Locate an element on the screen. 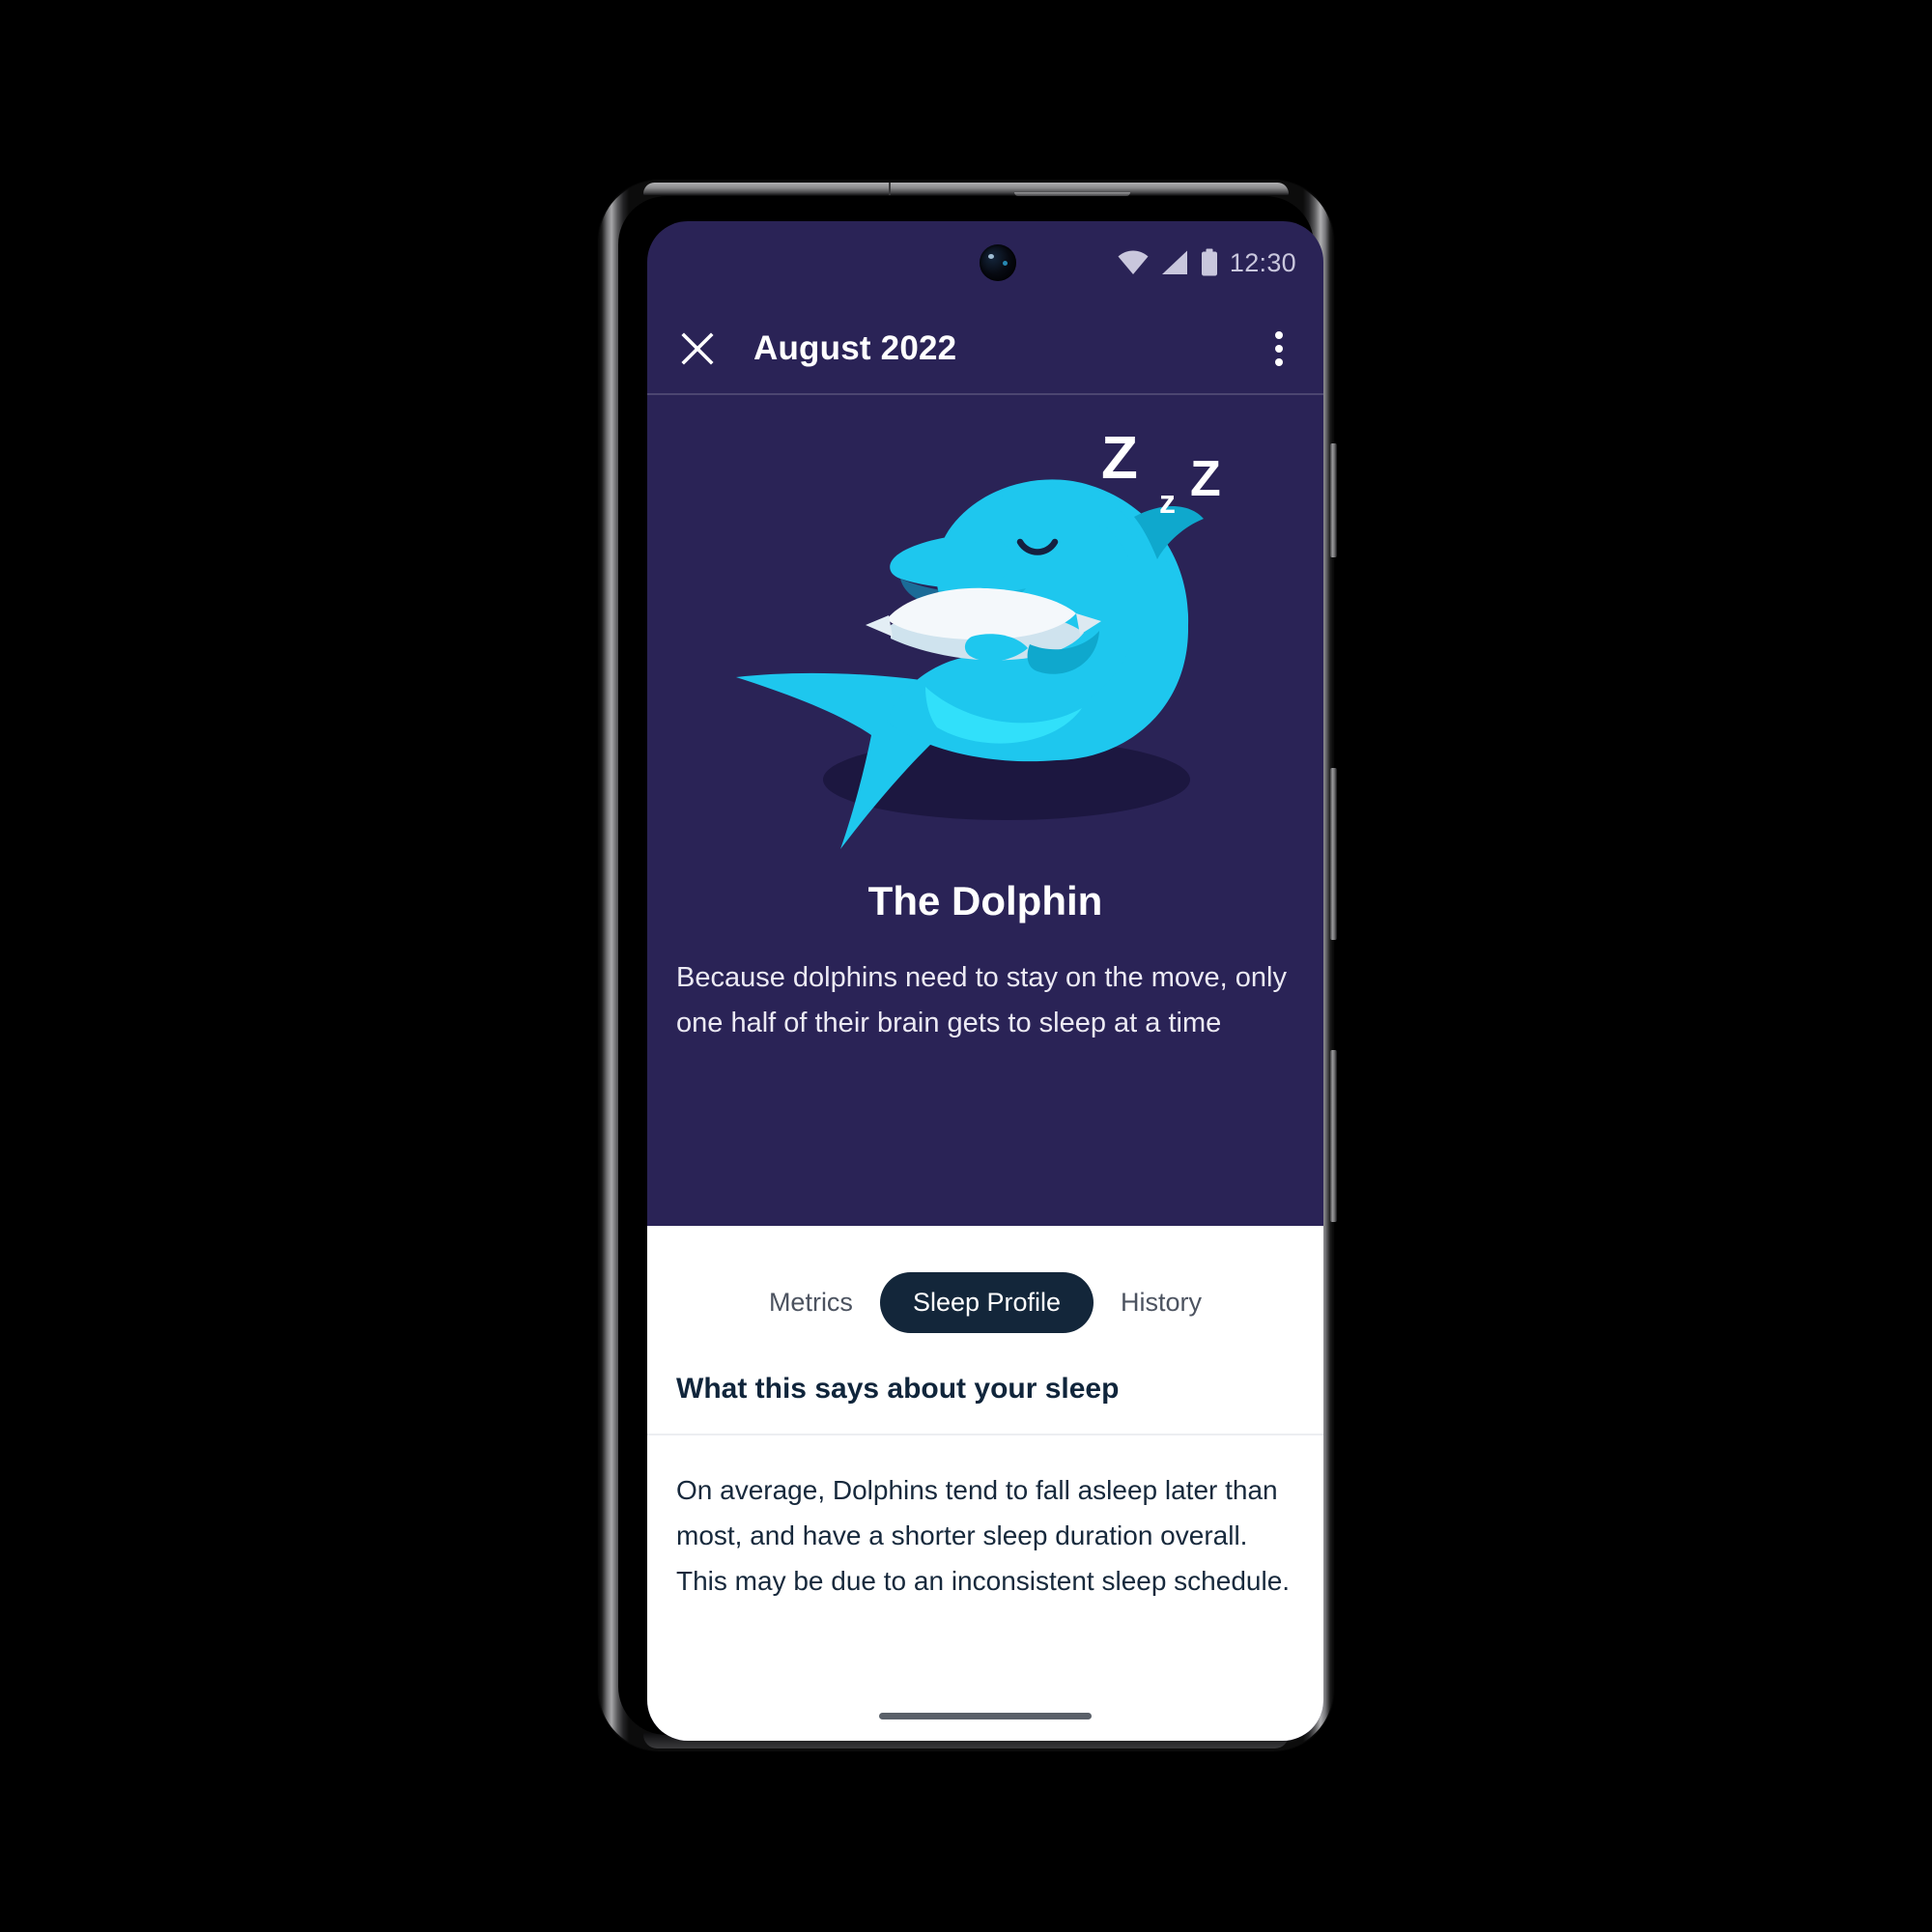  wifi-icon is located at coordinates (1133, 262).